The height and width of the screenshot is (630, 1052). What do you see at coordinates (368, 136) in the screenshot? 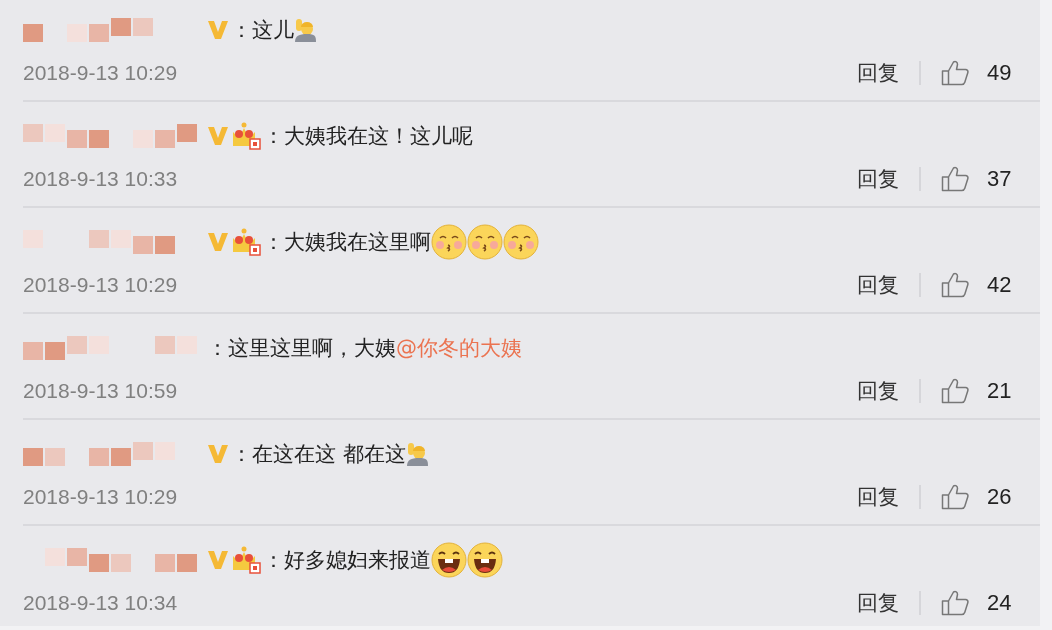
I see `comment-text: ：大姨我在这！这儿呢` at bounding box center [368, 136].